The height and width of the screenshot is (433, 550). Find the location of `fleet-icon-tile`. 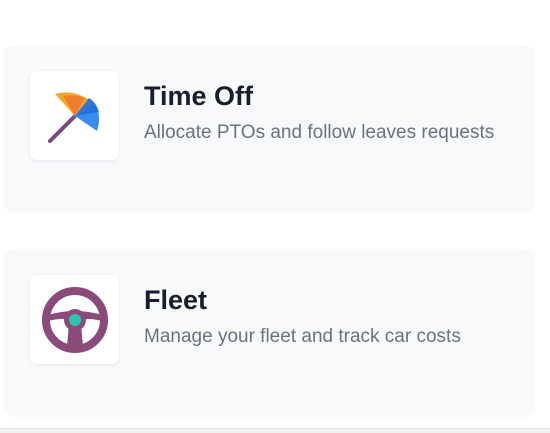

fleet-icon-tile is located at coordinates (74, 319).